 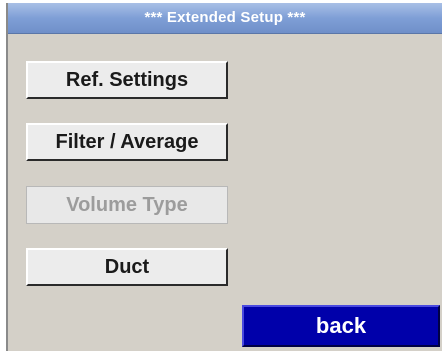 What do you see at coordinates (225, 18) in the screenshot?
I see `page-title: *** Extended Setup ***` at bounding box center [225, 18].